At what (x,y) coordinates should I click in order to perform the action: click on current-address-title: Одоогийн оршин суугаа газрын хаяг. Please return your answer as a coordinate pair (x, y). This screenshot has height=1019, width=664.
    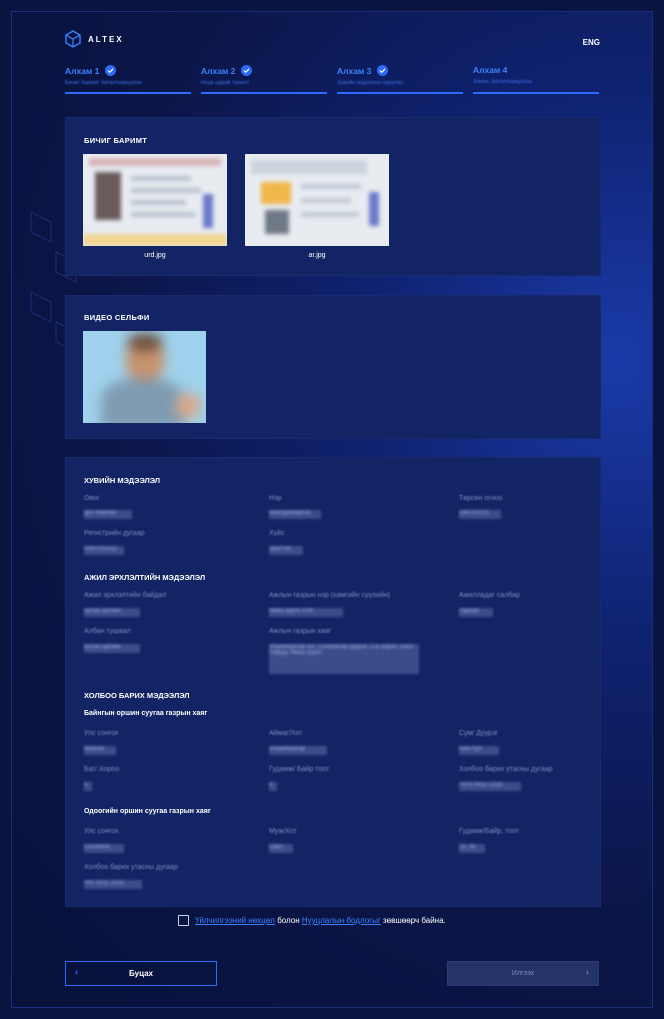
    Looking at the image, I should click on (147, 811).